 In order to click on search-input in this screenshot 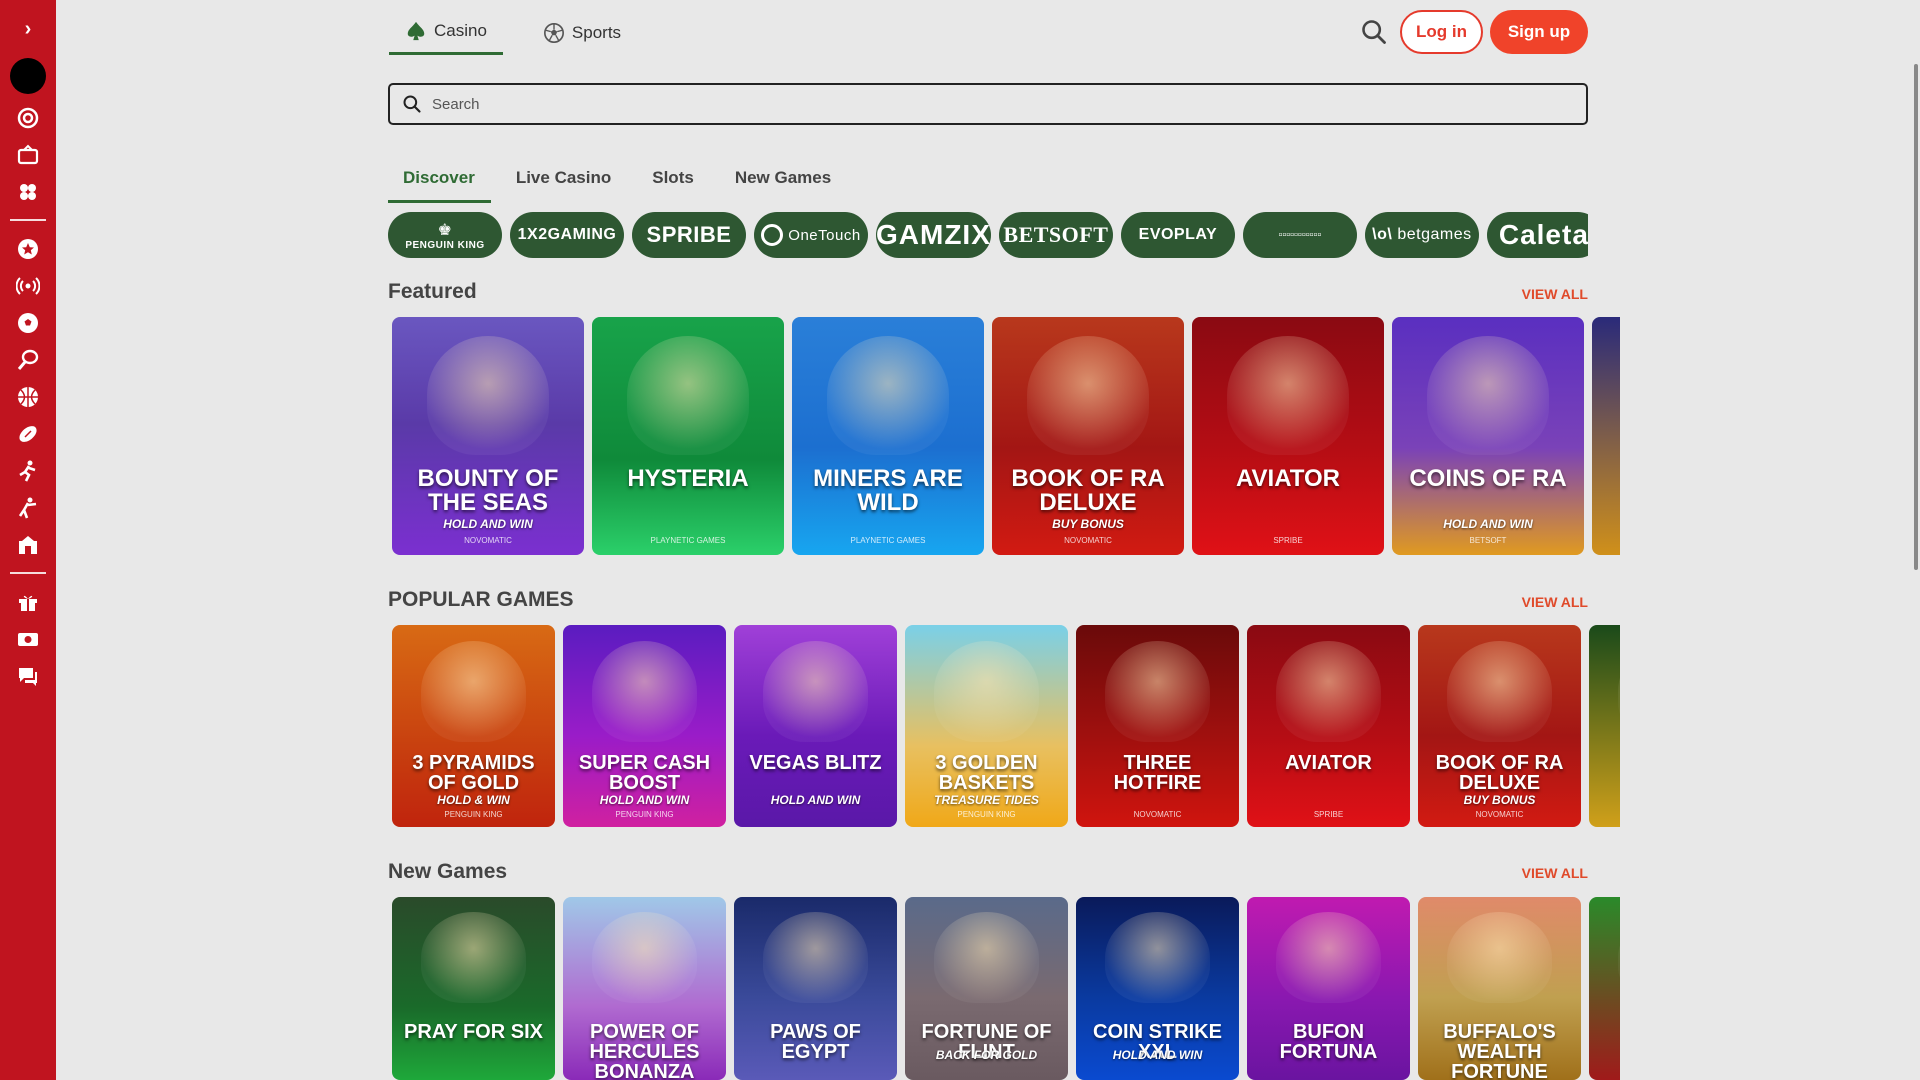, I will do `click(982, 104)`.